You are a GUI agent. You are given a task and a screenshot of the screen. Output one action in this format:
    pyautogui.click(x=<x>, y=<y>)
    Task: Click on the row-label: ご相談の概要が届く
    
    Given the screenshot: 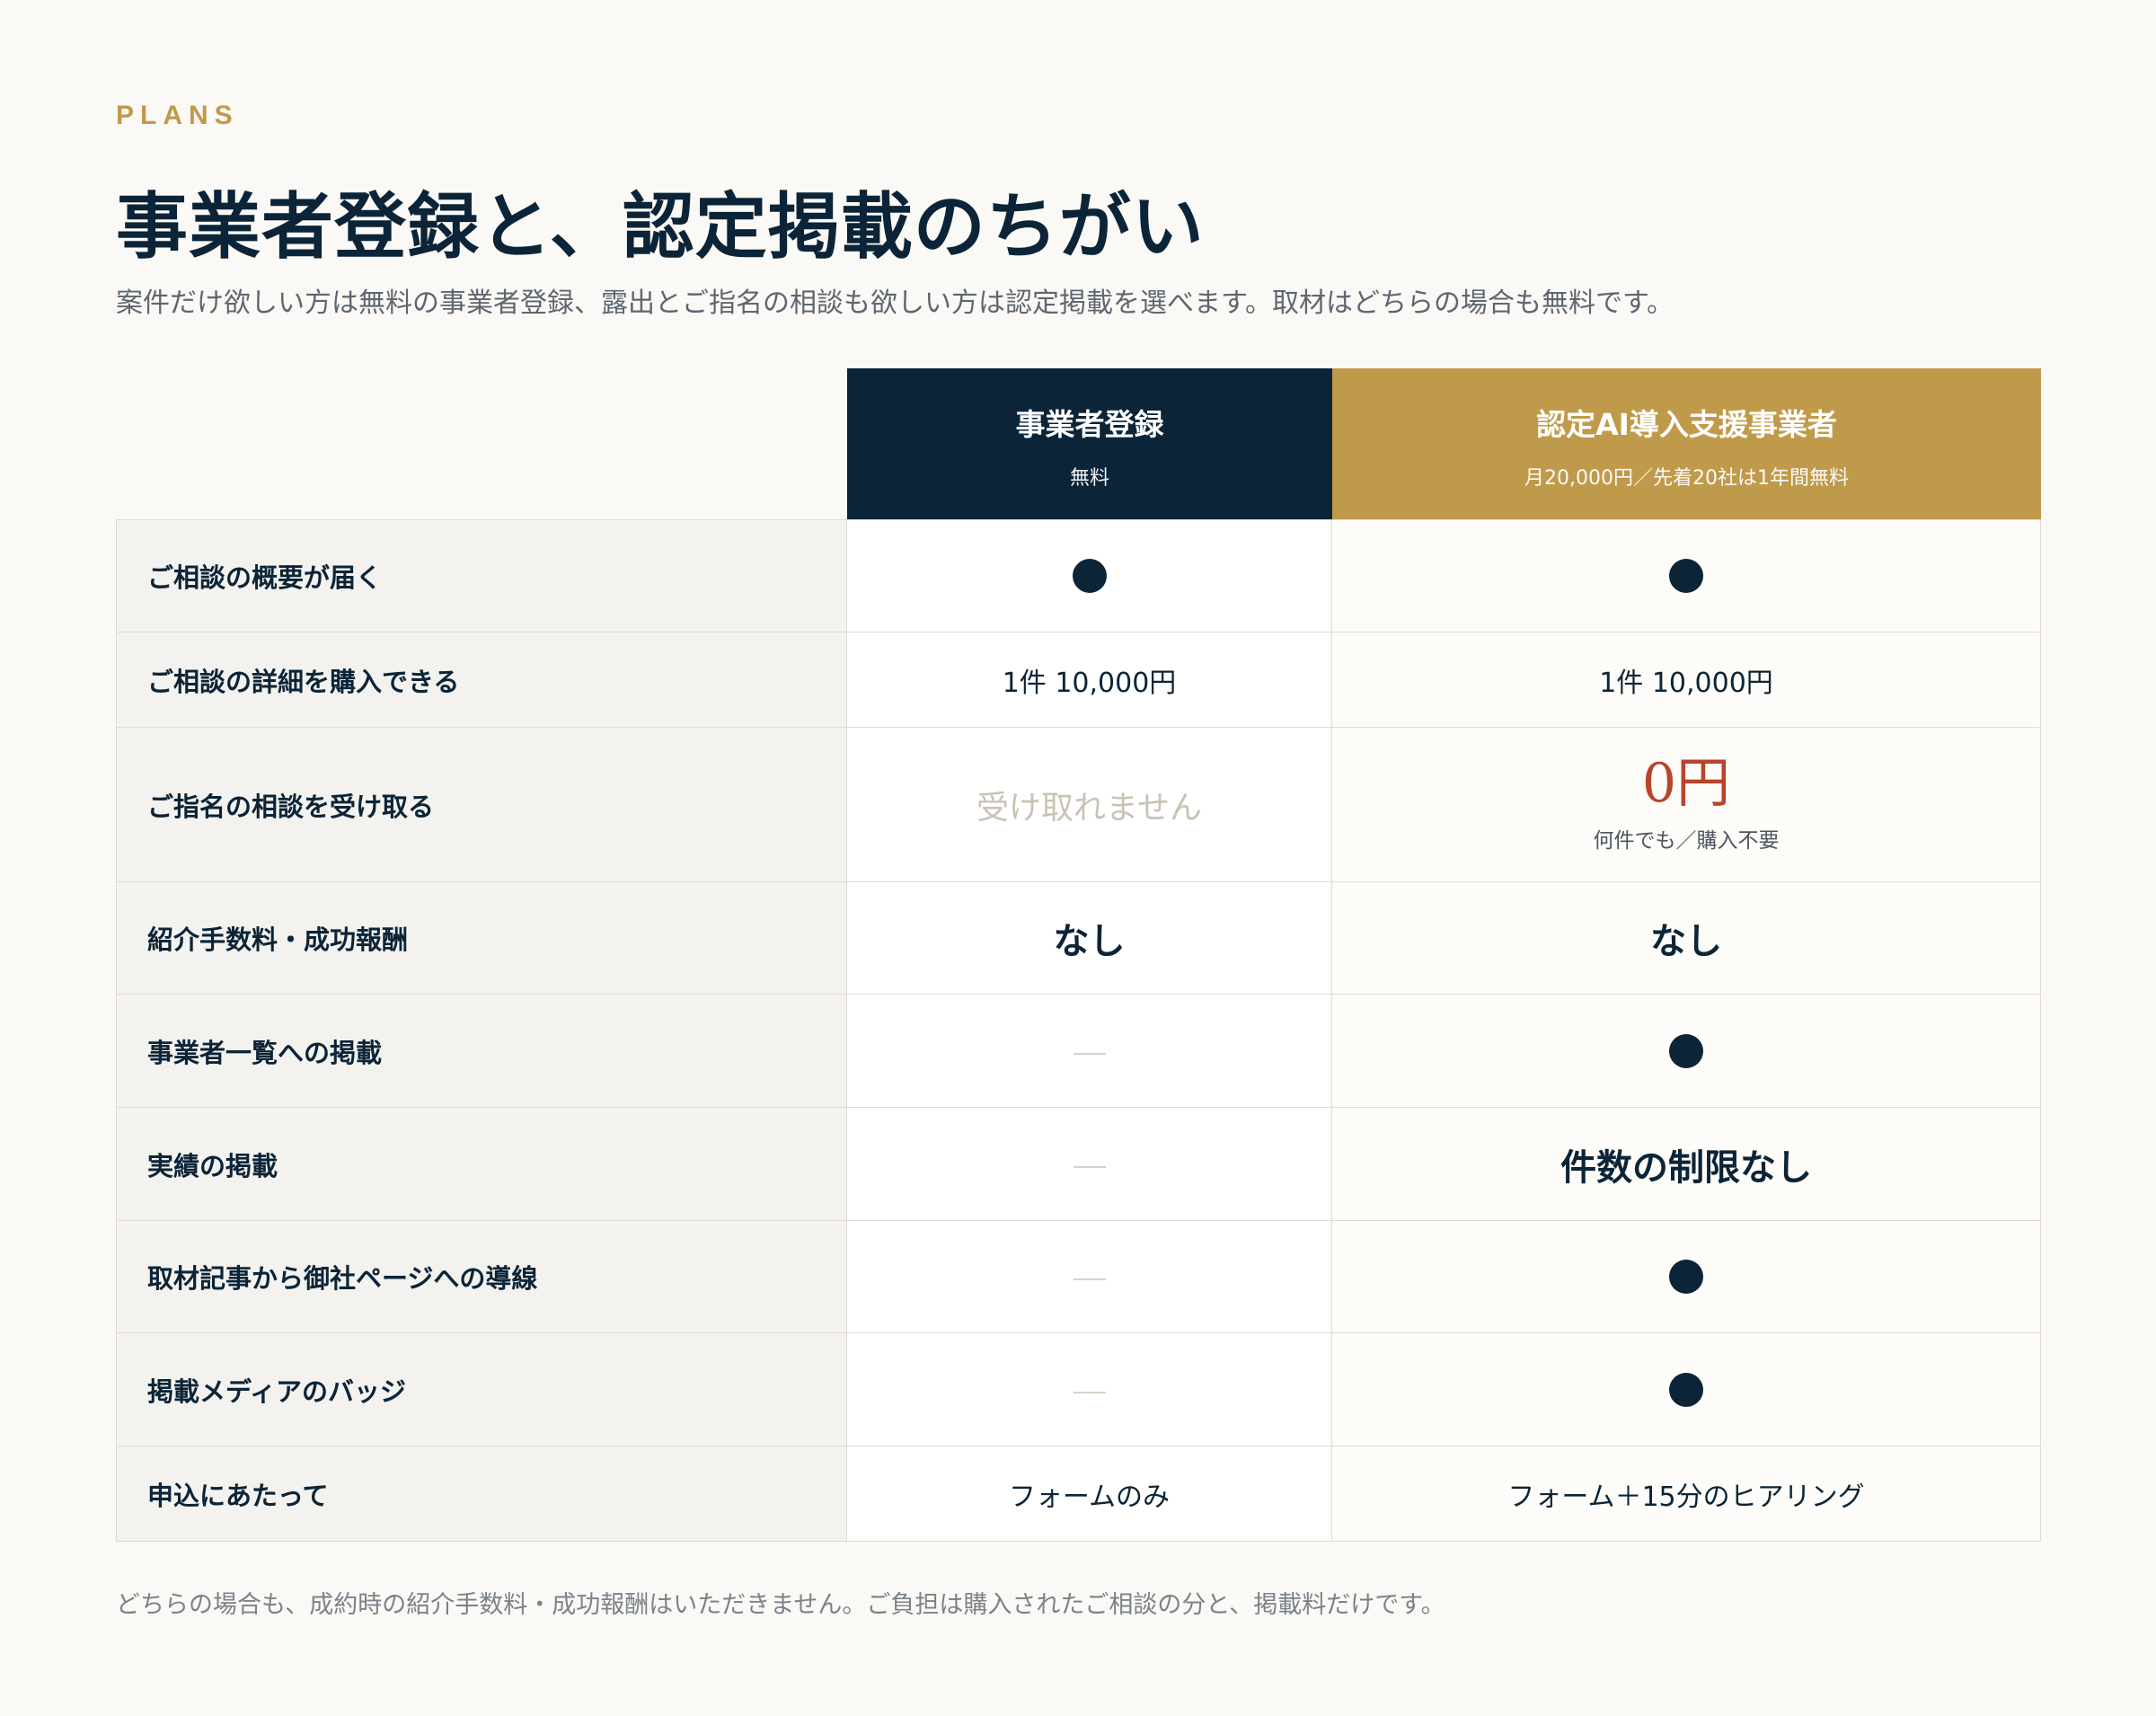 What is the action you would take?
    pyautogui.click(x=482, y=576)
    